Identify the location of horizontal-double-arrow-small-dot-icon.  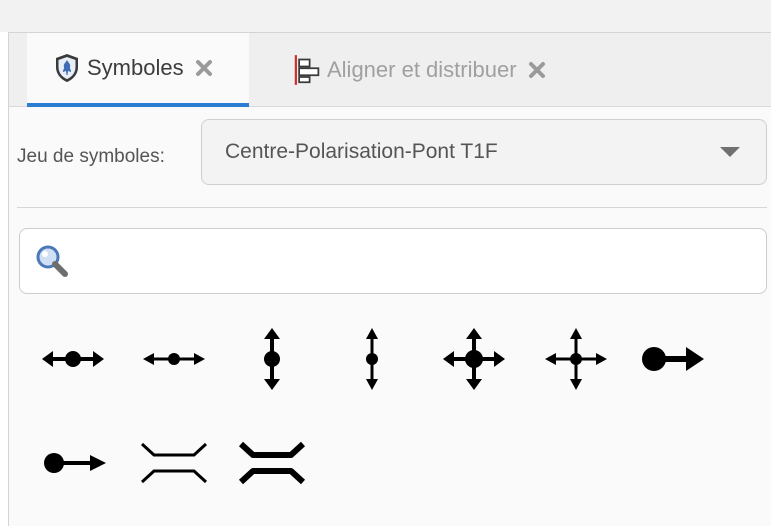
(174, 359).